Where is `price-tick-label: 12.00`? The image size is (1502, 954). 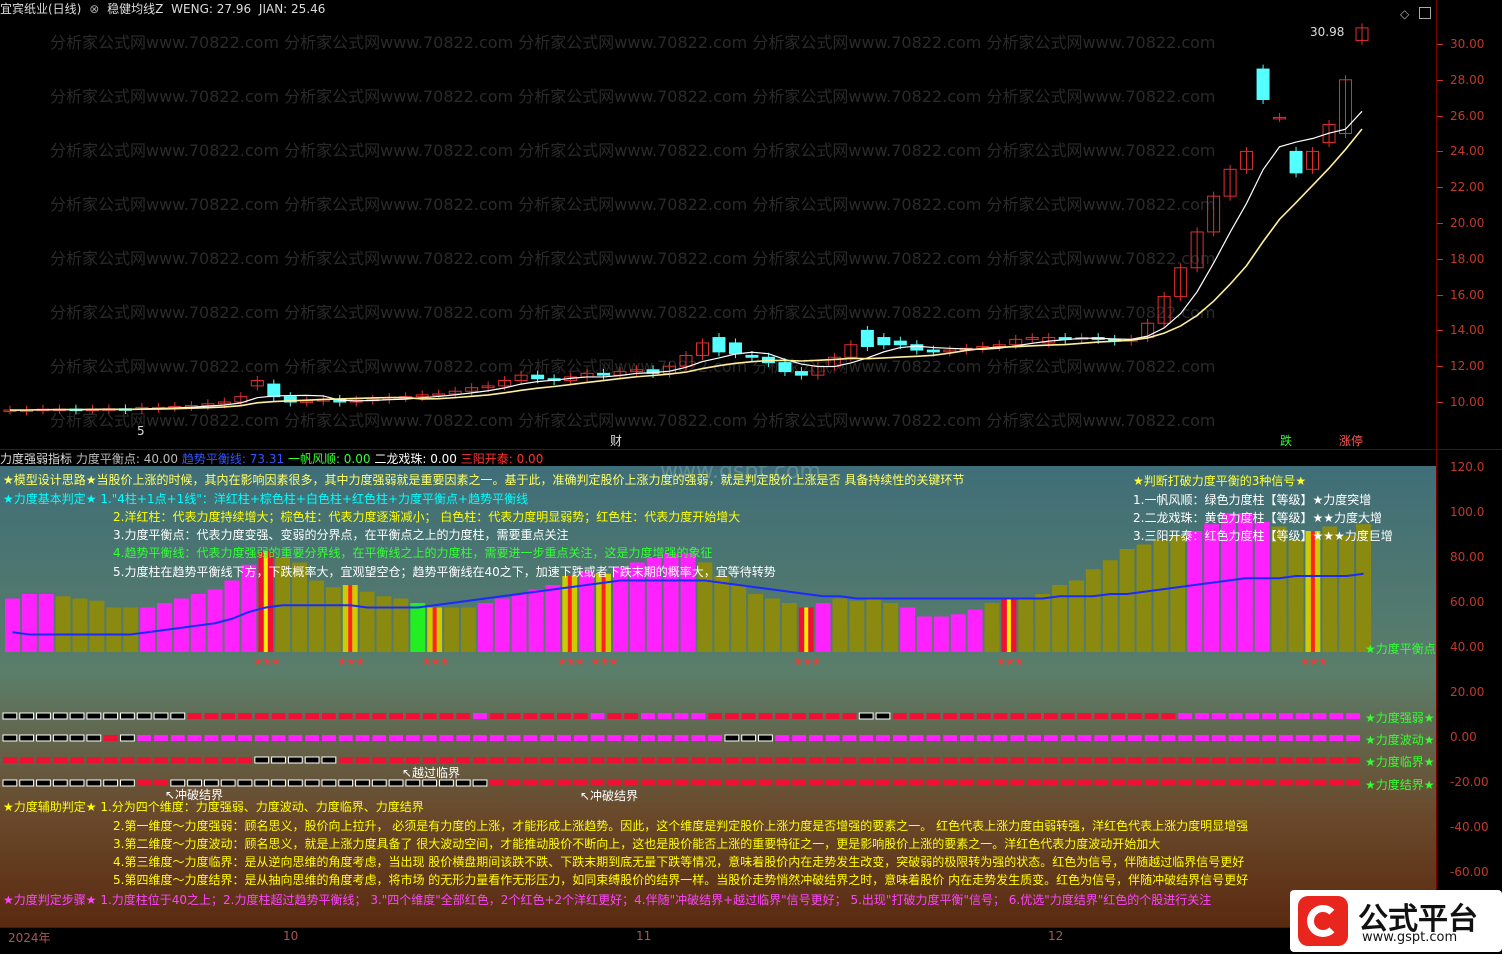
price-tick-label: 12.00 is located at coordinates (1467, 366).